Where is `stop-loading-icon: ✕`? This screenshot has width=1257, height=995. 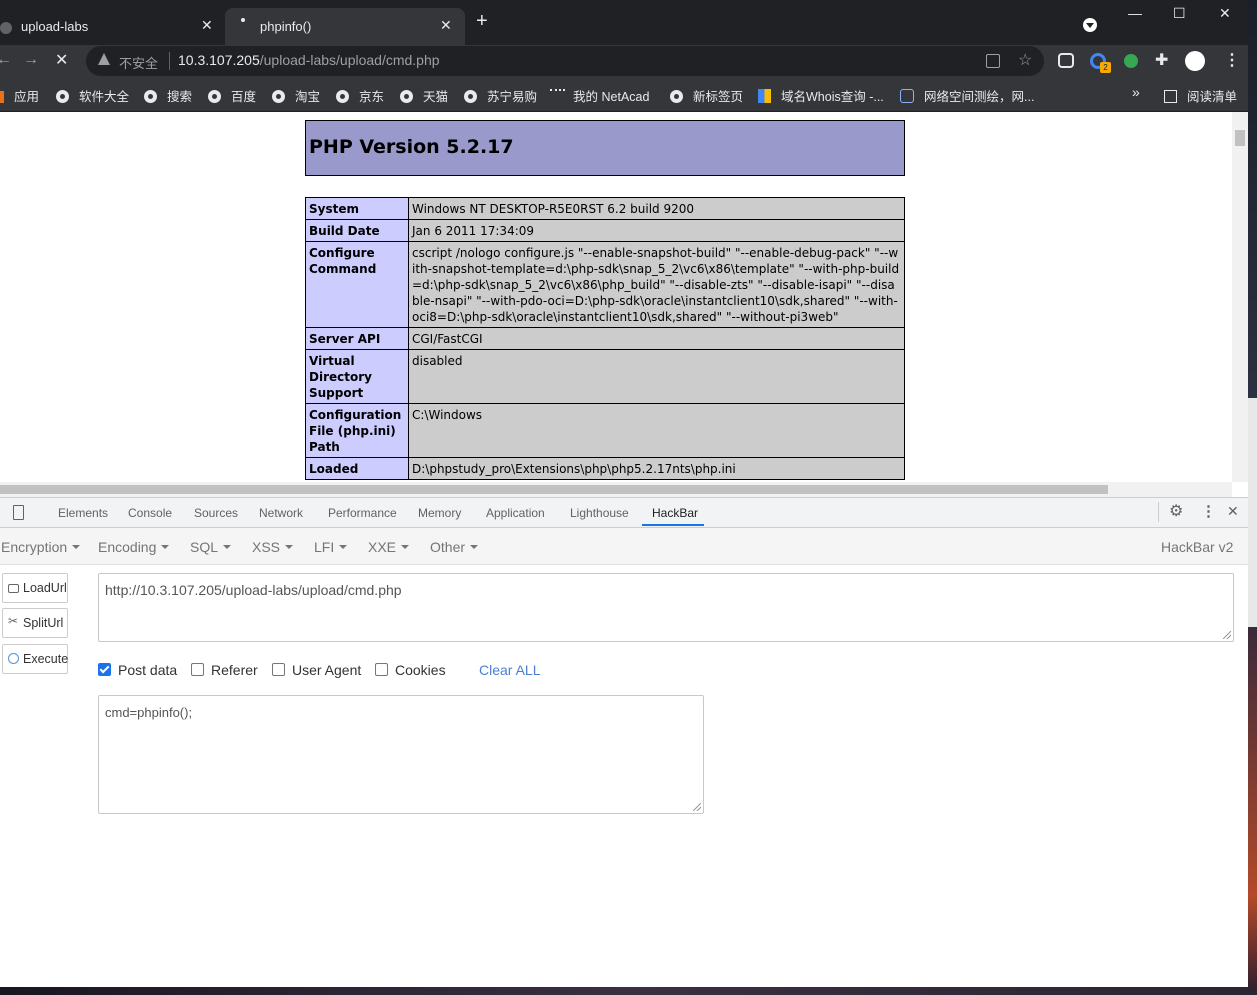 stop-loading-icon: ✕ is located at coordinates (61, 60).